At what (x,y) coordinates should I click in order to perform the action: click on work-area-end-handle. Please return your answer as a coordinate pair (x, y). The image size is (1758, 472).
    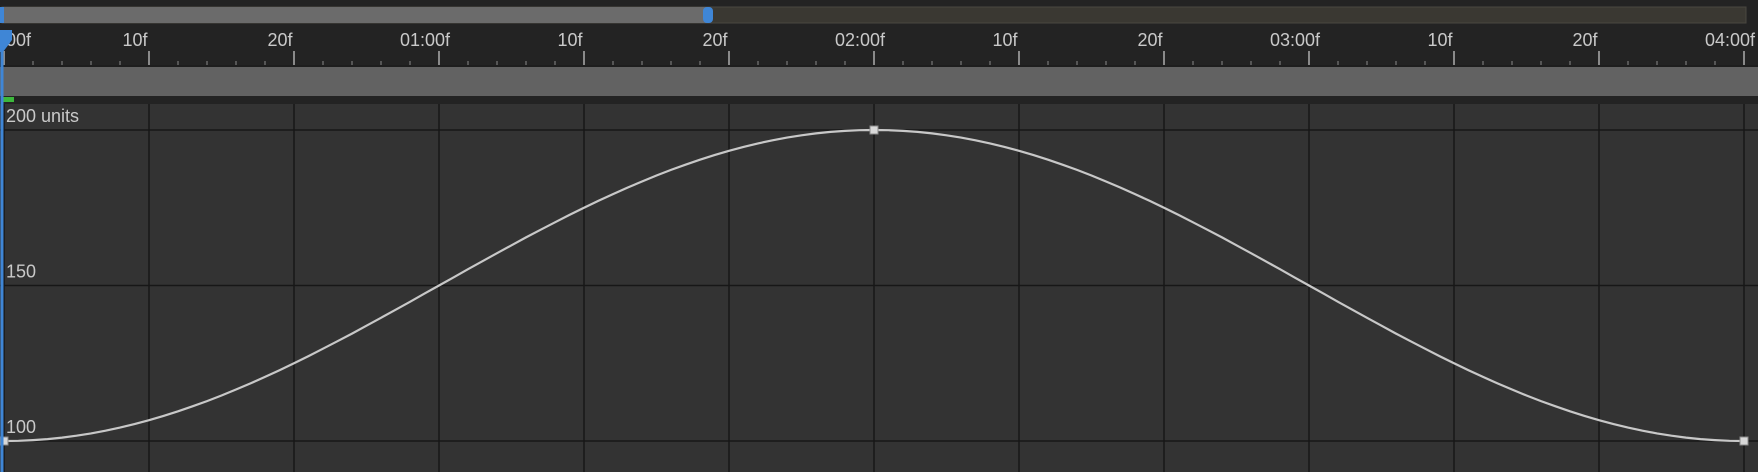
    Looking at the image, I should click on (708, 15).